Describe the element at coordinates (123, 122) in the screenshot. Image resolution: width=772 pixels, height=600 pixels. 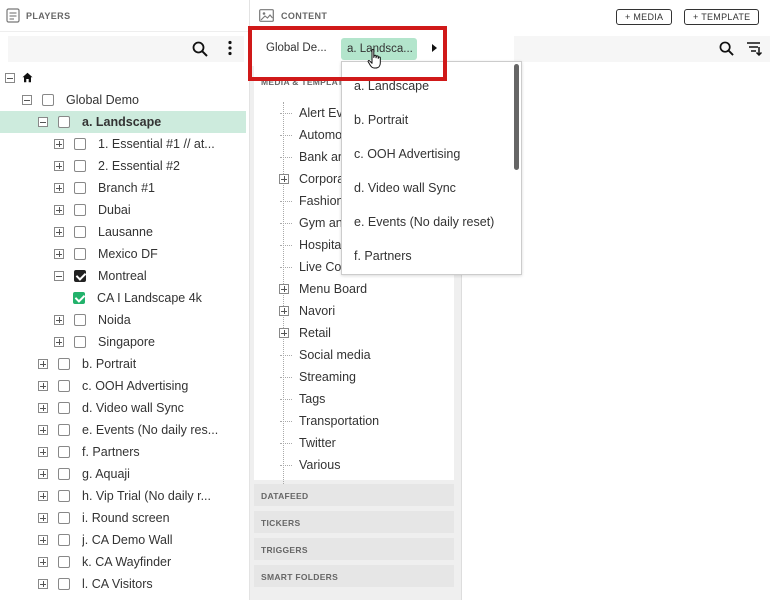
I see `player-tree-row: a. Landscape` at that location.